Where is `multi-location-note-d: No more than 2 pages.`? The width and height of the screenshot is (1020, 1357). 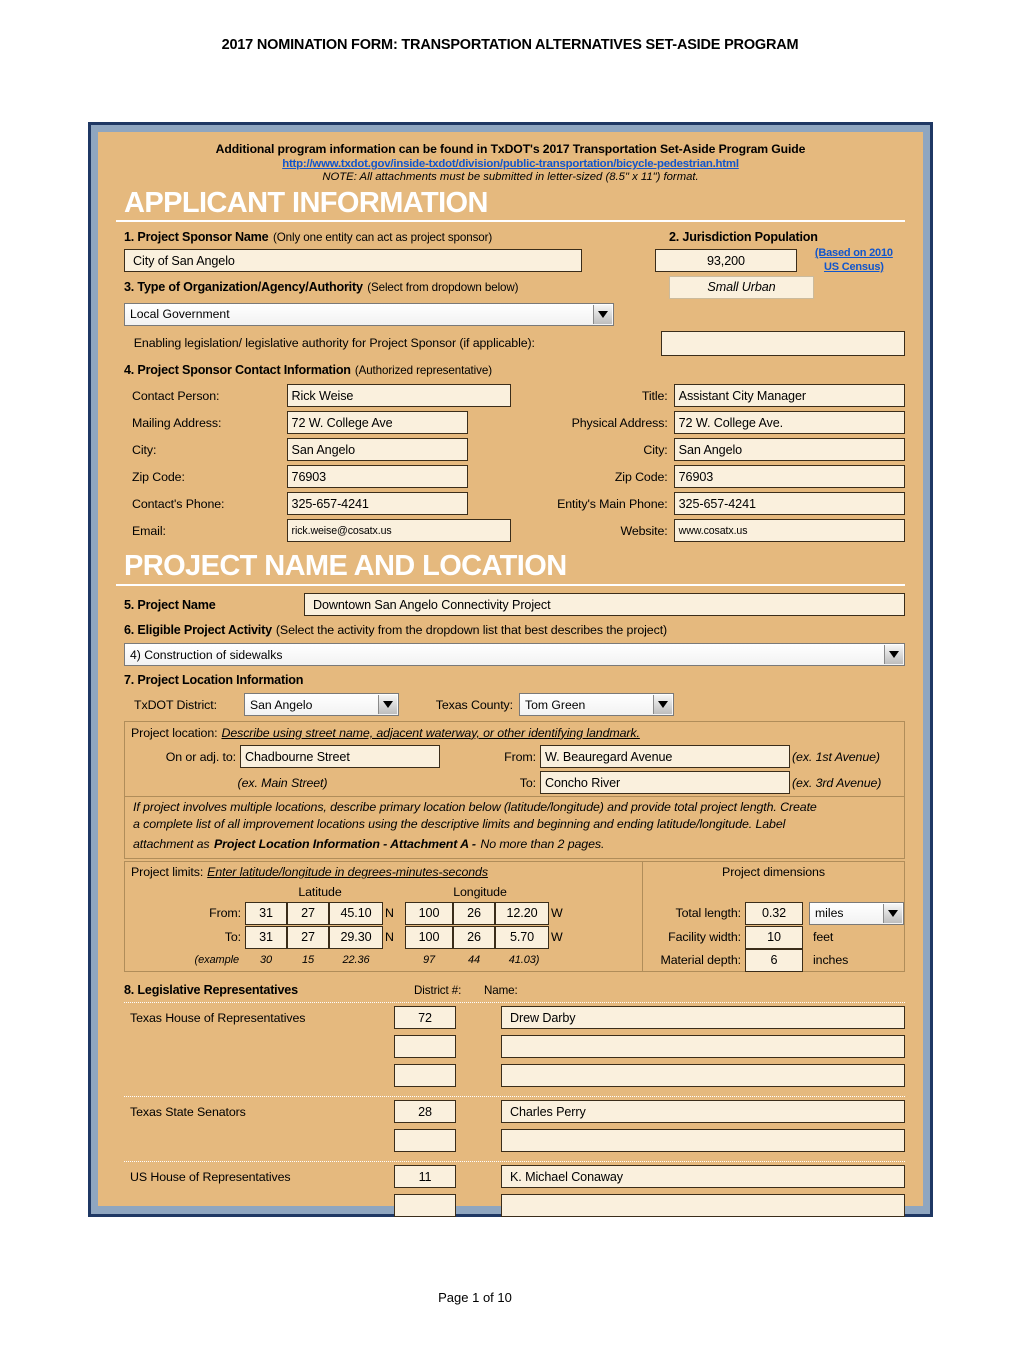 multi-location-note-d: No more than 2 pages. is located at coordinates (542, 844).